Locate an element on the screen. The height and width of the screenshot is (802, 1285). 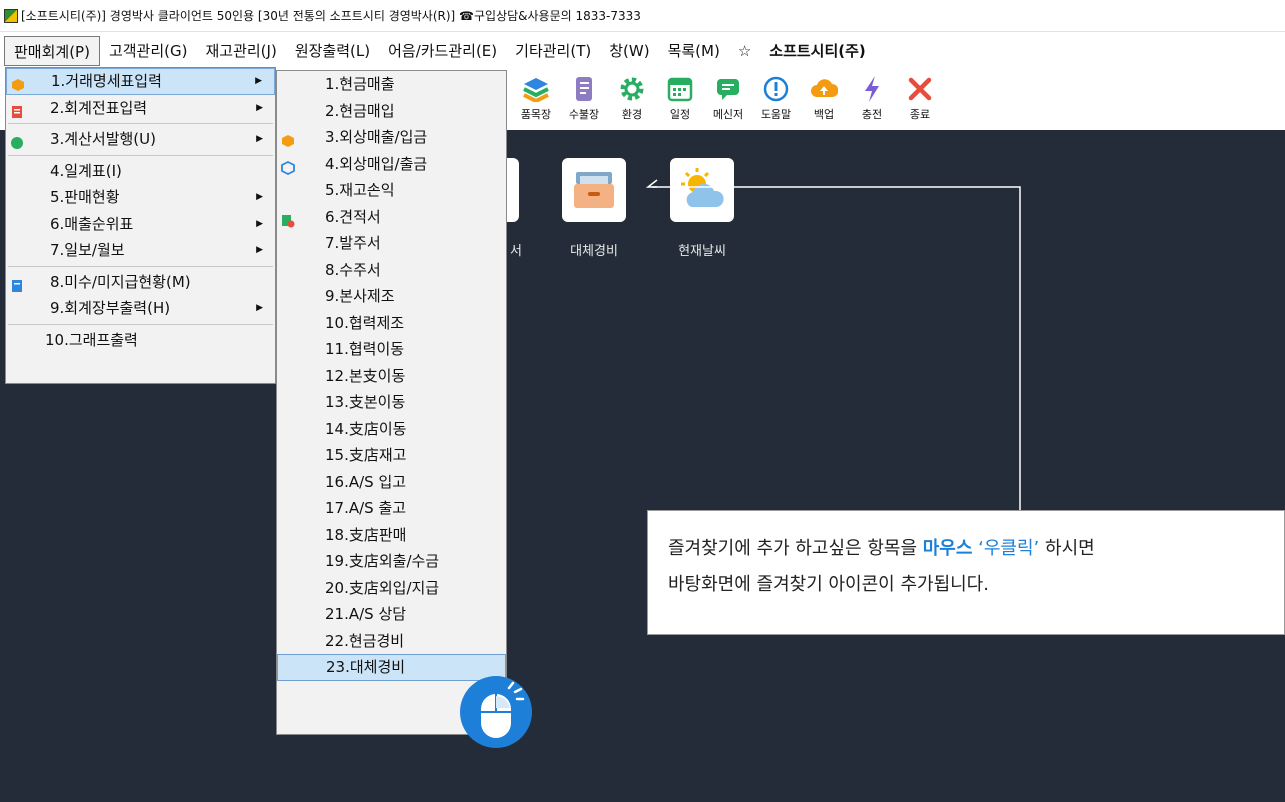
submenu-item: 18.支店판매 is located at coordinates (391, 535).